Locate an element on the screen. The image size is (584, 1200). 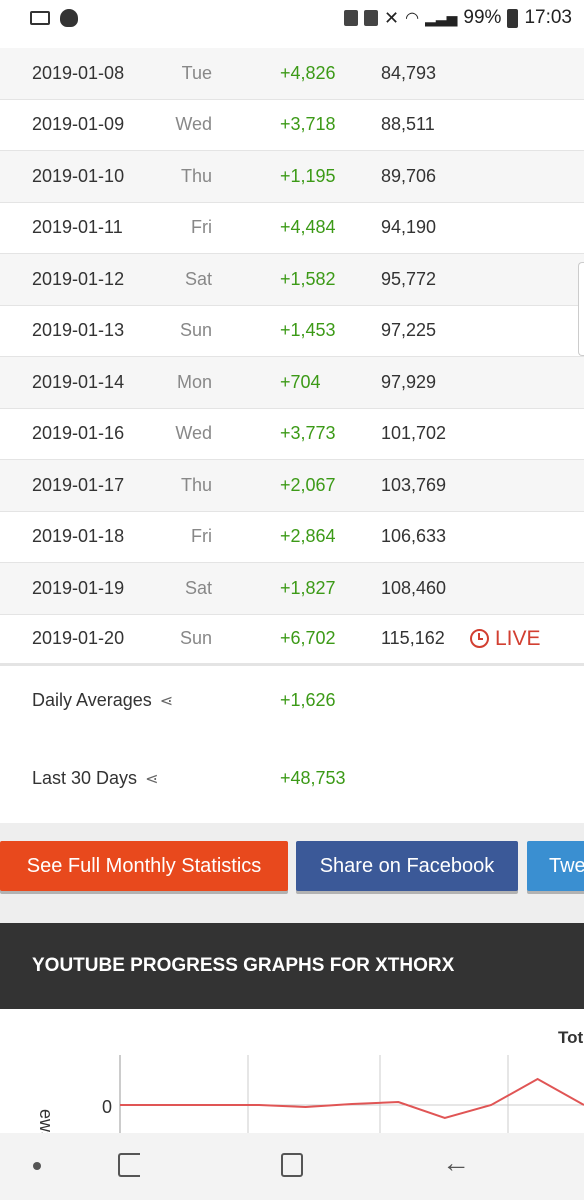
table-row: 2019-01-08 Tue +4,826 84,793 is located at coordinates (292, 74).